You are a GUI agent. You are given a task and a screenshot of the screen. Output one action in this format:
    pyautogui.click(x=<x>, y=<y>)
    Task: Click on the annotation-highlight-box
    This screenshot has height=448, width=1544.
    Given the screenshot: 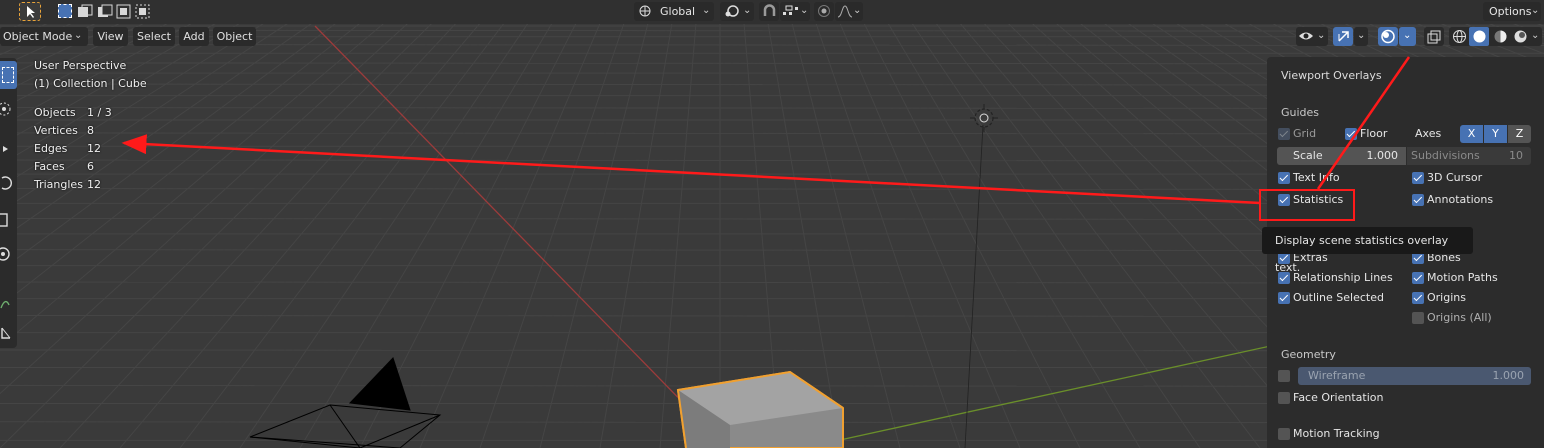 What is the action you would take?
    pyautogui.click(x=1307, y=205)
    